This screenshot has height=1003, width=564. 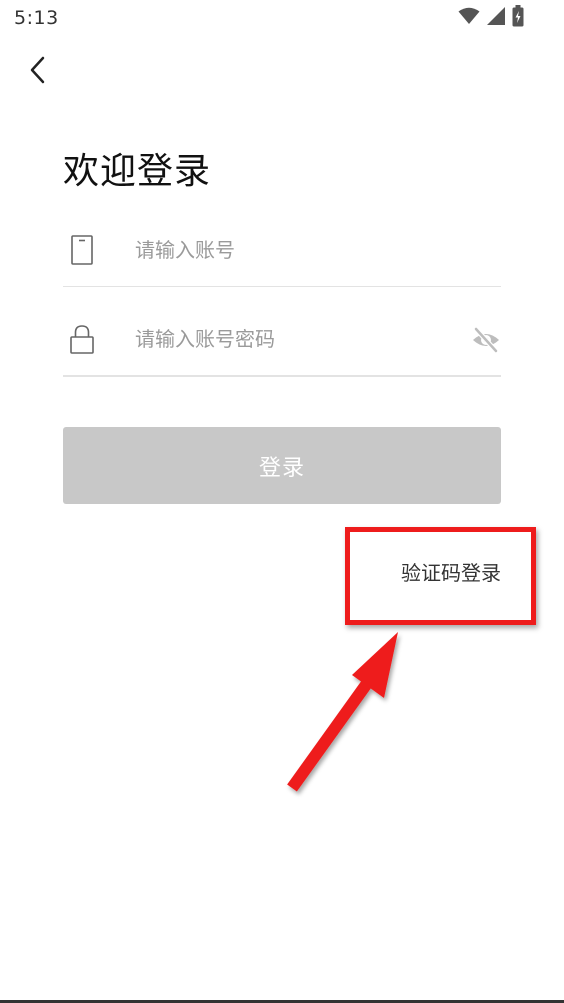 What do you see at coordinates (345, 710) in the screenshot?
I see `annotation-arrow-icon` at bounding box center [345, 710].